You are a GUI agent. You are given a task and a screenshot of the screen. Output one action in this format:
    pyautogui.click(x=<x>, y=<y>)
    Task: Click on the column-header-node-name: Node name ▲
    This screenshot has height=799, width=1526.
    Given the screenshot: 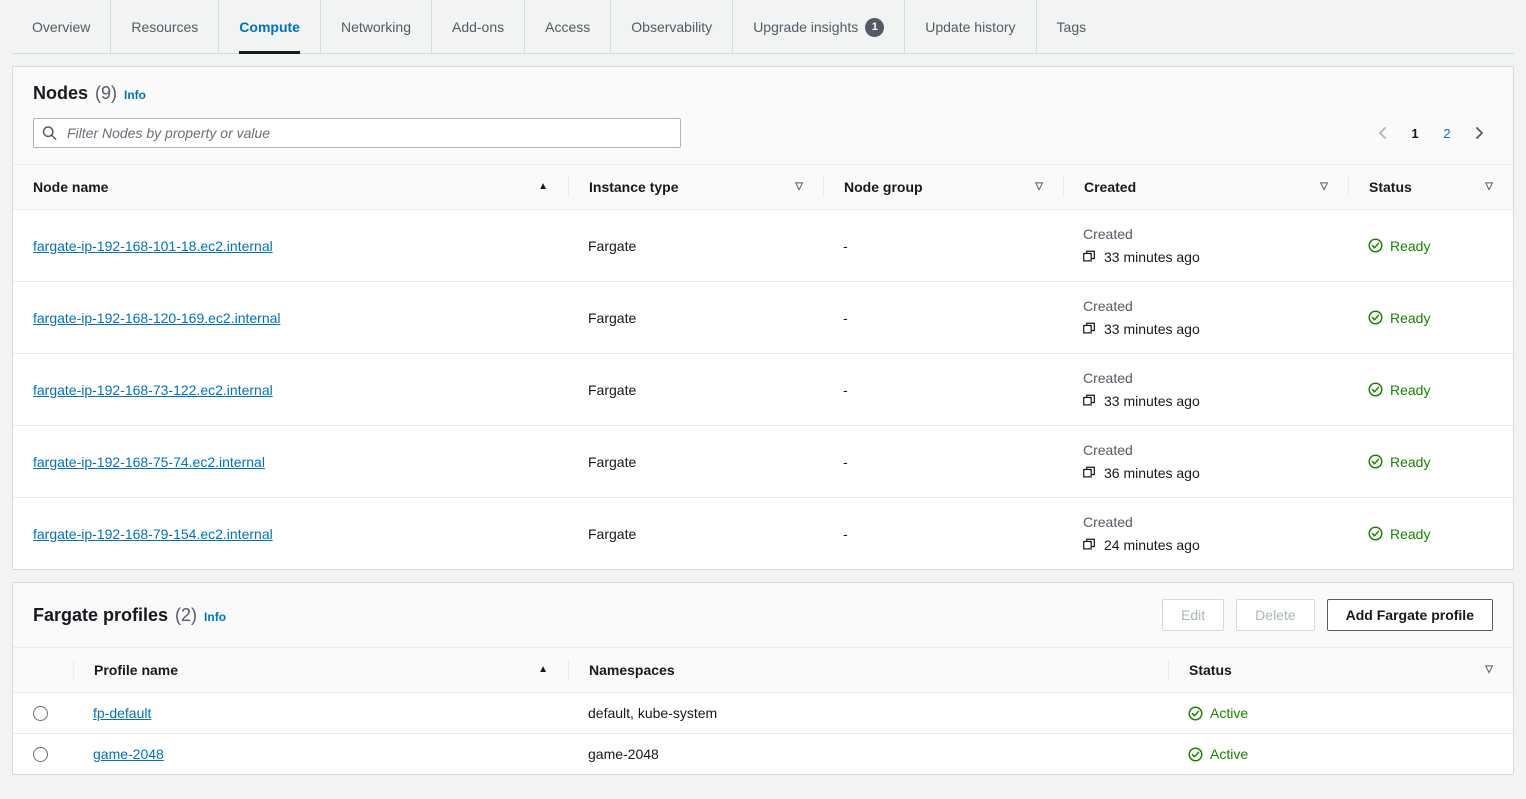 What is the action you would take?
    pyautogui.click(x=290, y=187)
    